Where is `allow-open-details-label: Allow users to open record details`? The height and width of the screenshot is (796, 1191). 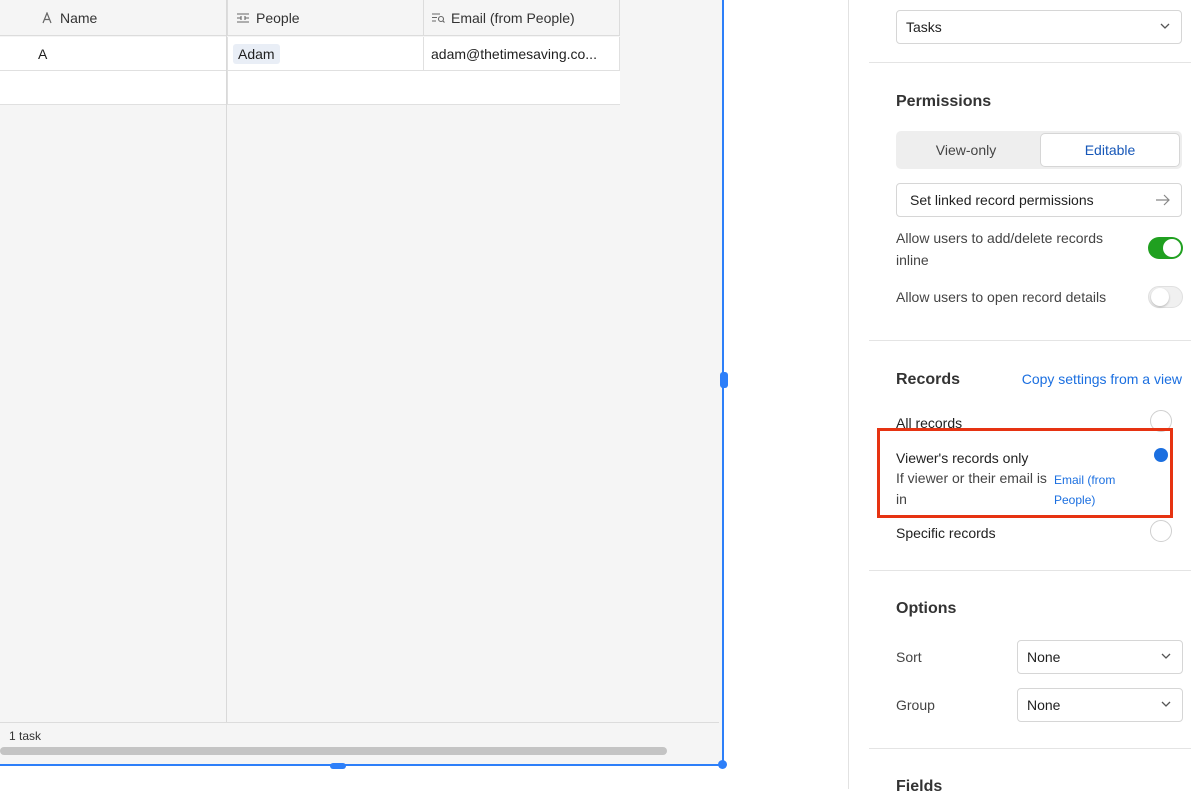
allow-open-details-label: Allow users to open record details is located at coordinates (1001, 297).